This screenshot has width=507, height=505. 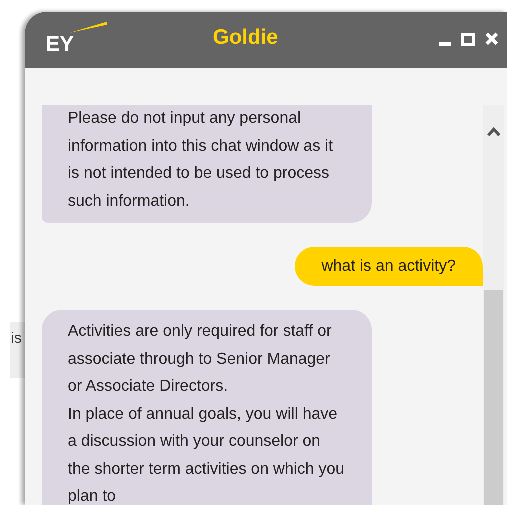 I want to click on scroll-up-icon, so click(x=493, y=132).